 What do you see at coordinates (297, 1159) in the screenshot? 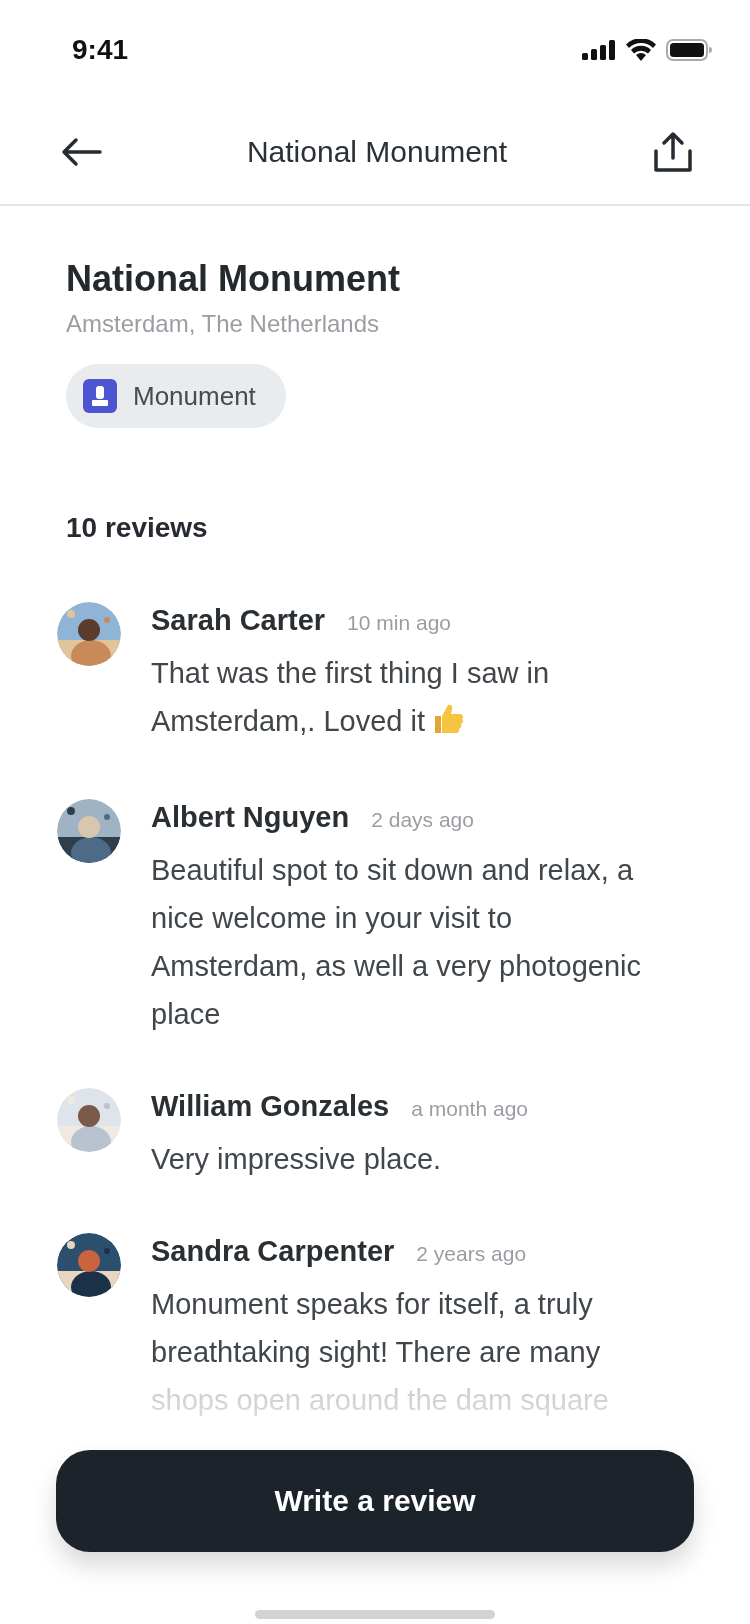
I see `review-text: Very impressive place.` at bounding box center [297, 1159].